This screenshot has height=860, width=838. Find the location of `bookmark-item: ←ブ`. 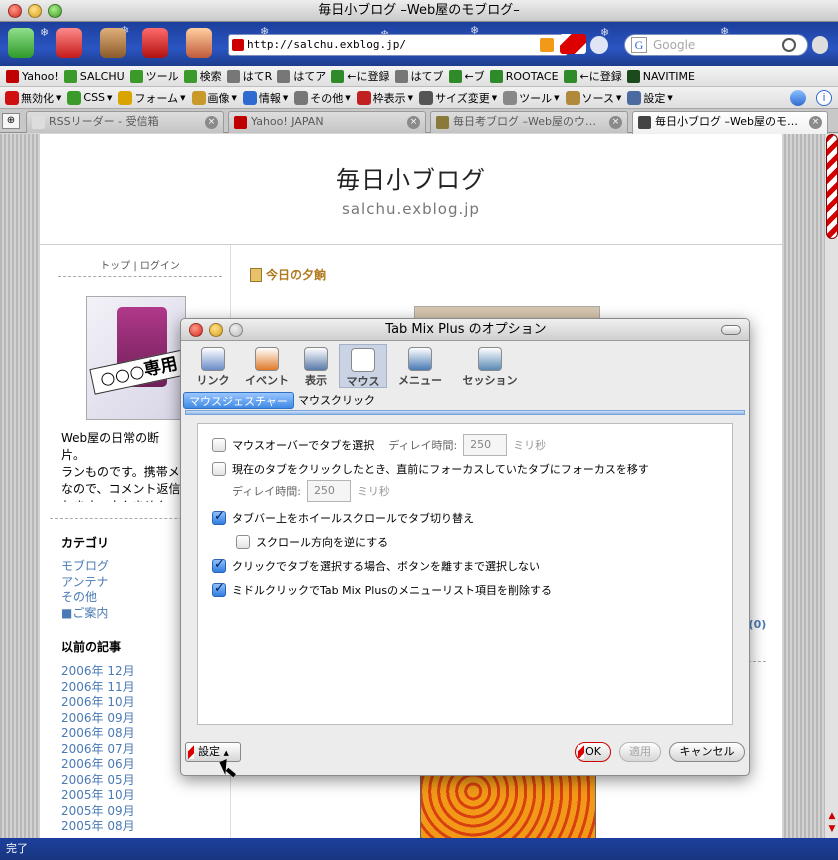

bookmark-item: ←ブ is located at coordinates (466, 76).